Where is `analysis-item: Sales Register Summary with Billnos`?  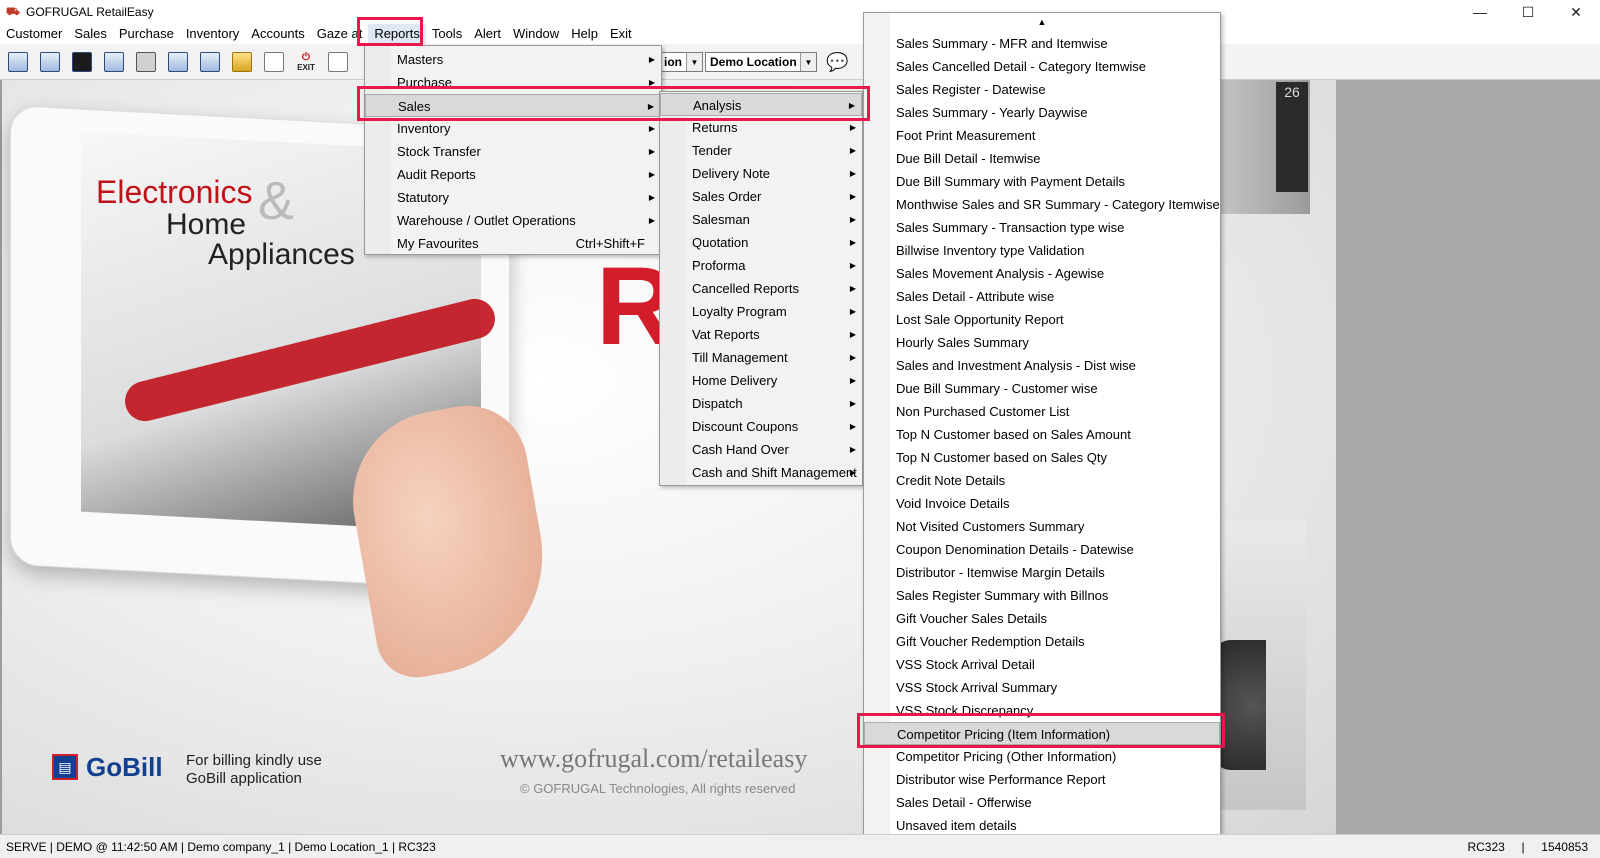 analysis-item: Sales Register Summary with Billnos is located at coordinates (1042, 595).